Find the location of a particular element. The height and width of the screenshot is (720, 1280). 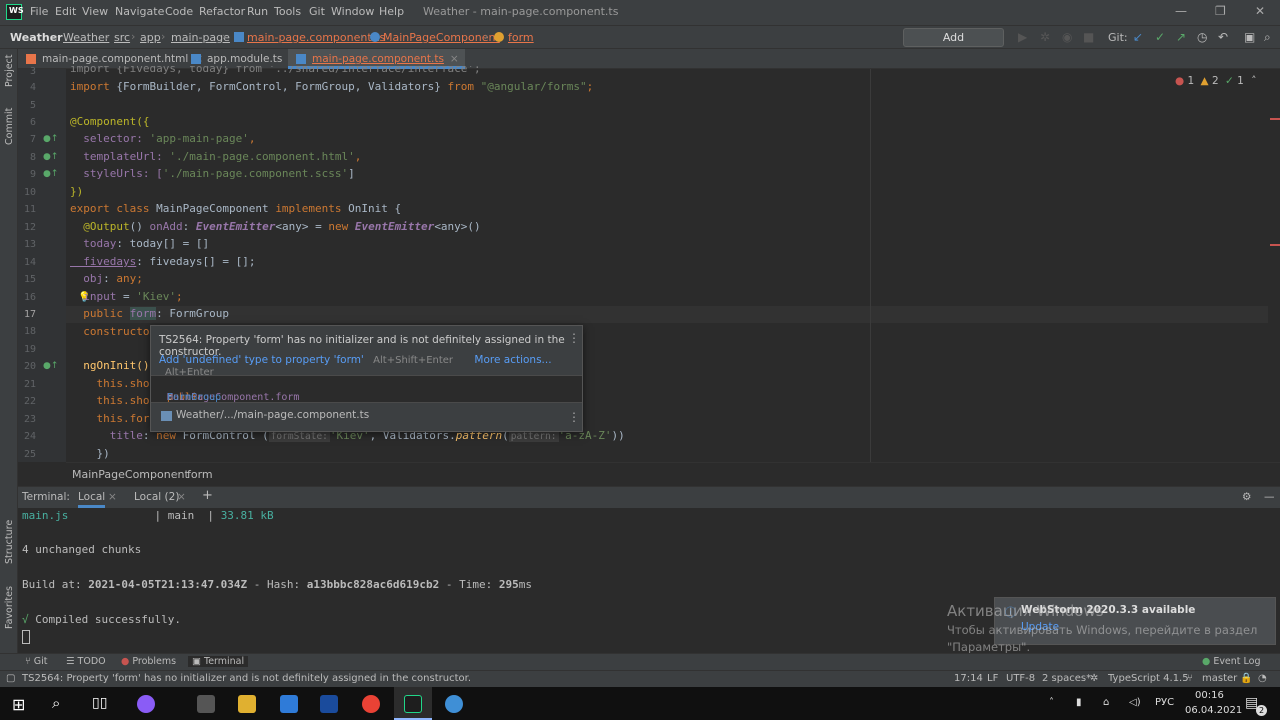

favorites-tool-button: Favorites is located at coordinates (9, 607).